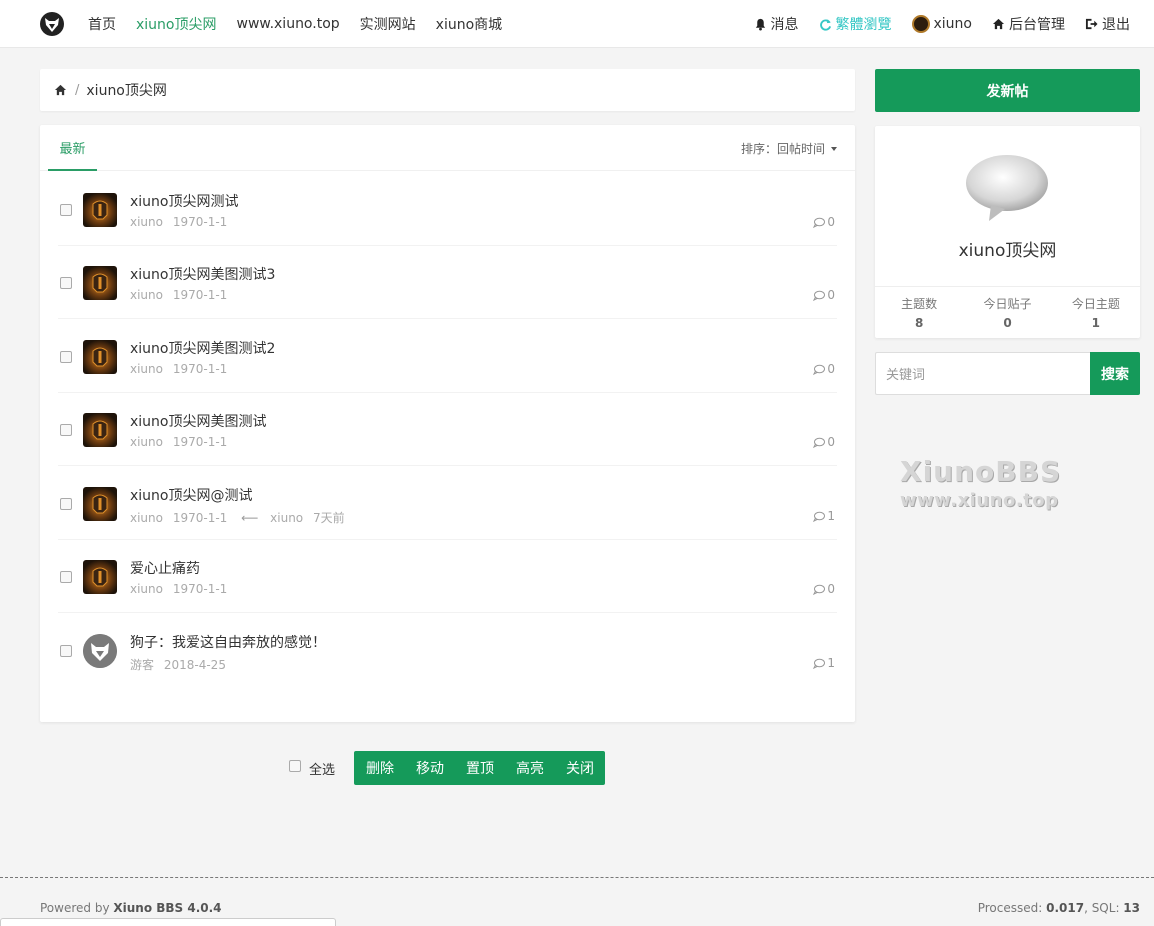 This screenshot has width=1154, height=926. I want to click on nav-user: xiuno, so click(941, 24).